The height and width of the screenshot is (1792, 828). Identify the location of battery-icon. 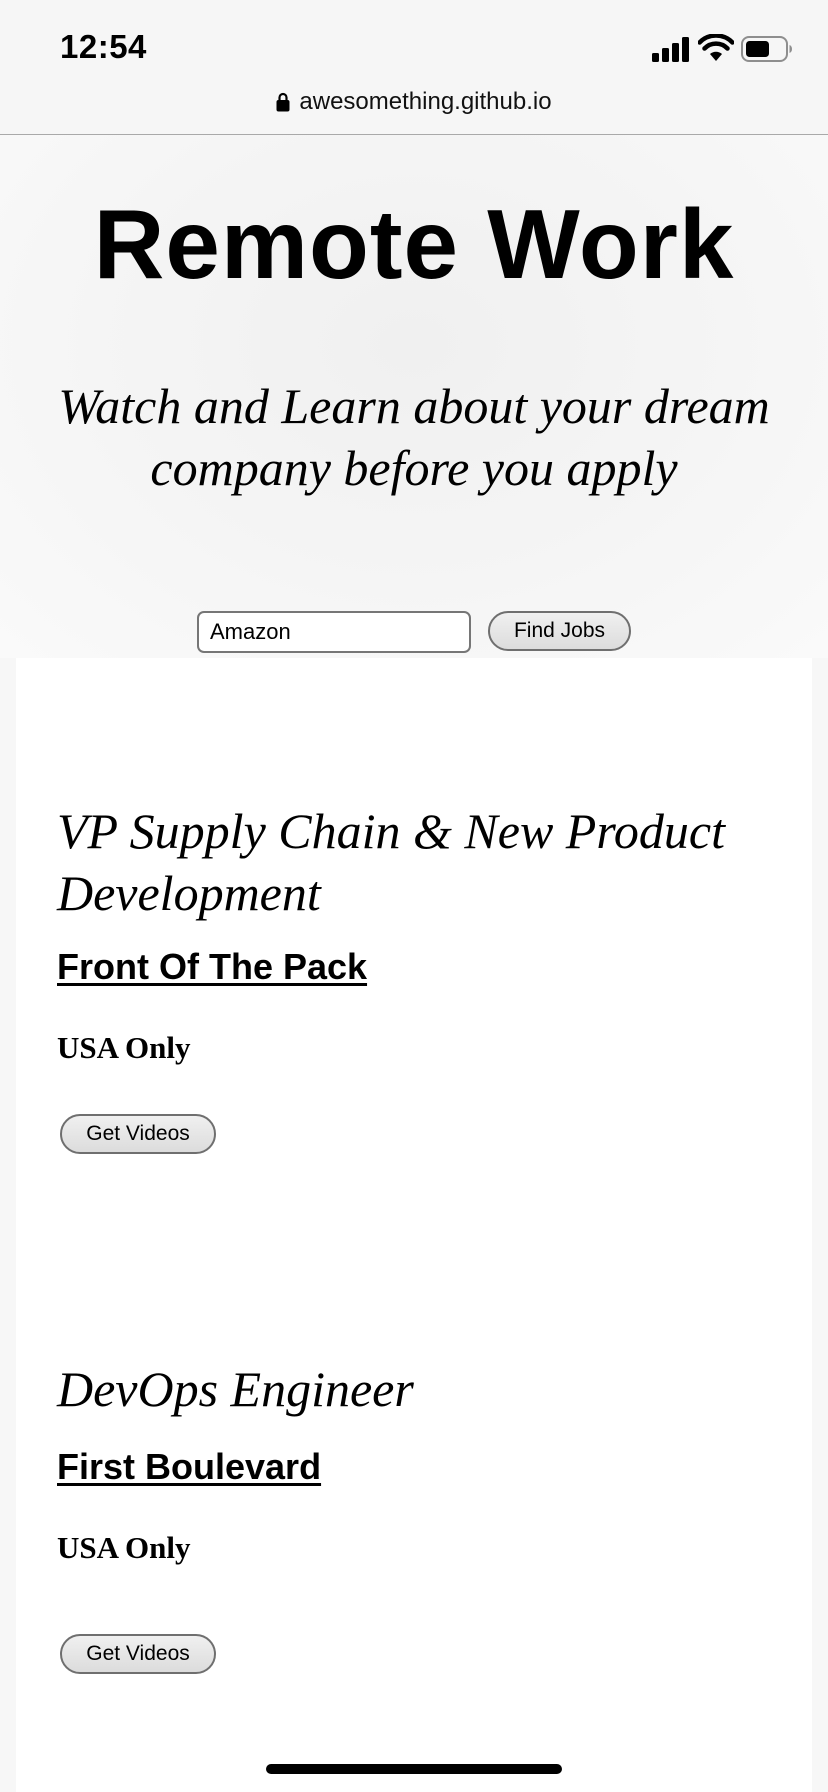
(766, 49).